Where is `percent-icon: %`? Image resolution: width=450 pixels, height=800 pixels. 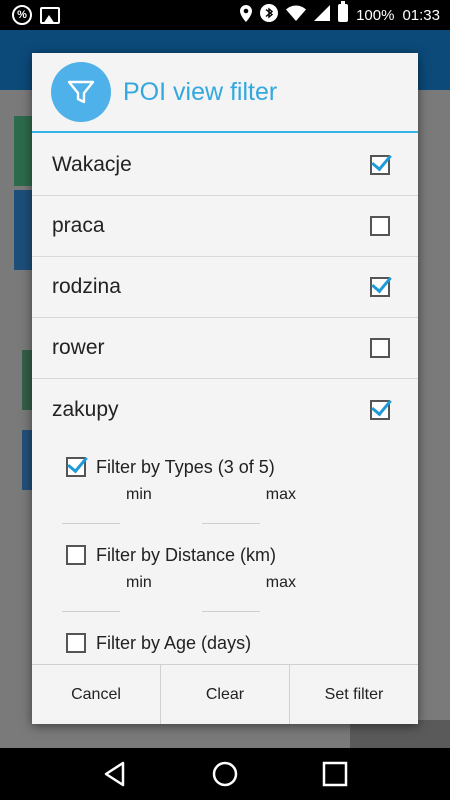
percent-icon: % is located at coordinates (22, 15).